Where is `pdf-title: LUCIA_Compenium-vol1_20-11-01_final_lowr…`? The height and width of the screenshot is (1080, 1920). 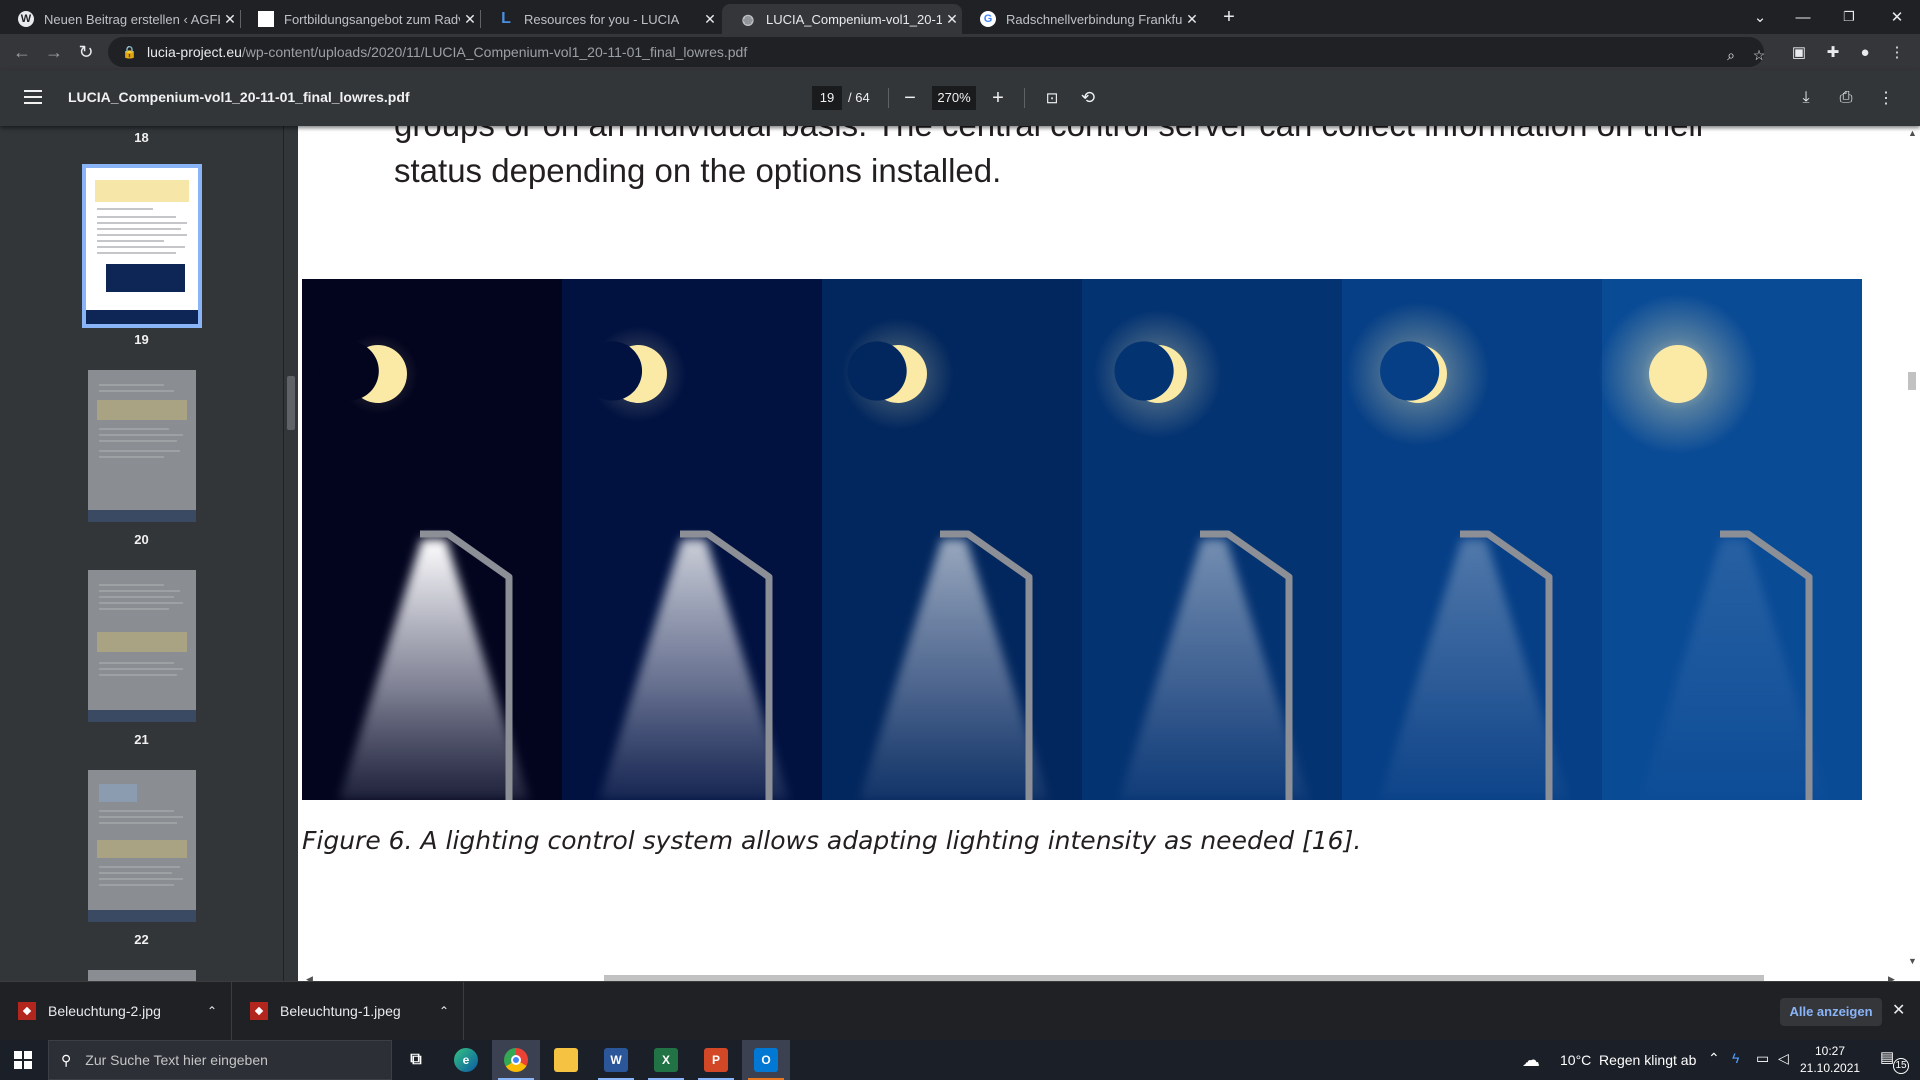 pdf-title: LUCIA_Compenium-vol1_20-11-01_final_lowr… is located at coordinates (239, 97).